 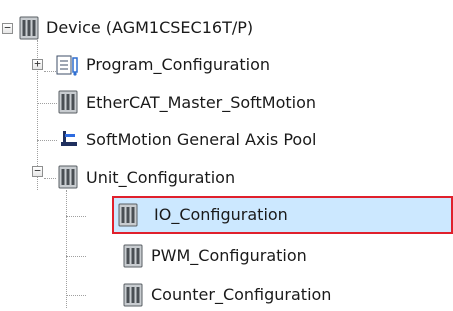 I want to click on tree-node-ethercat-master: EtherCAT_Master_SoftMotion, so click(x=201, y=103).